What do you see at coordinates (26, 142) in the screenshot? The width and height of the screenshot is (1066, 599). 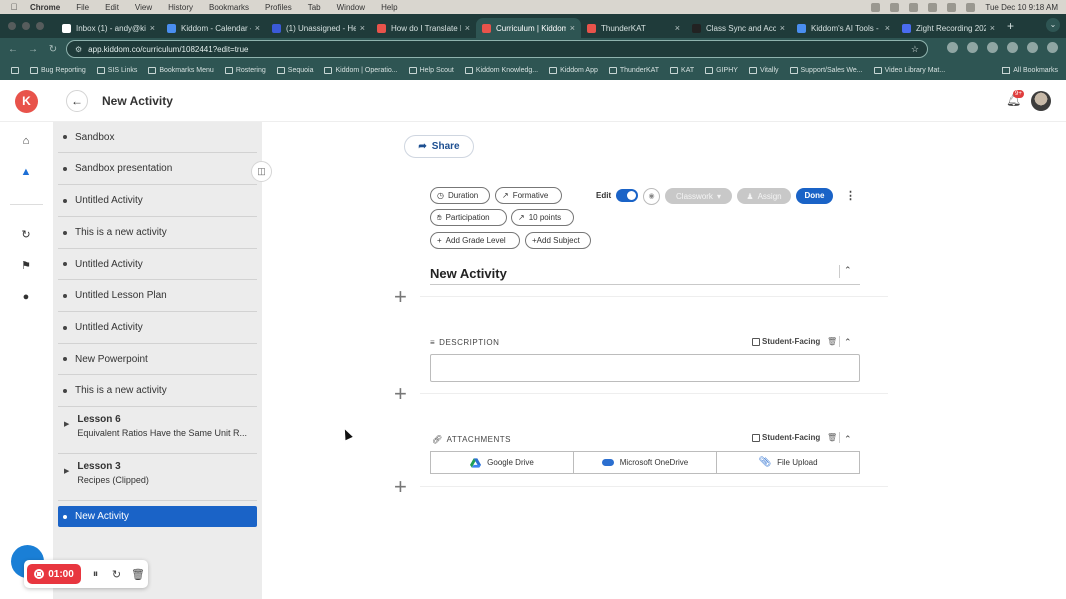 I see `home-icon: ⌂` at bounding box center [26, 142].